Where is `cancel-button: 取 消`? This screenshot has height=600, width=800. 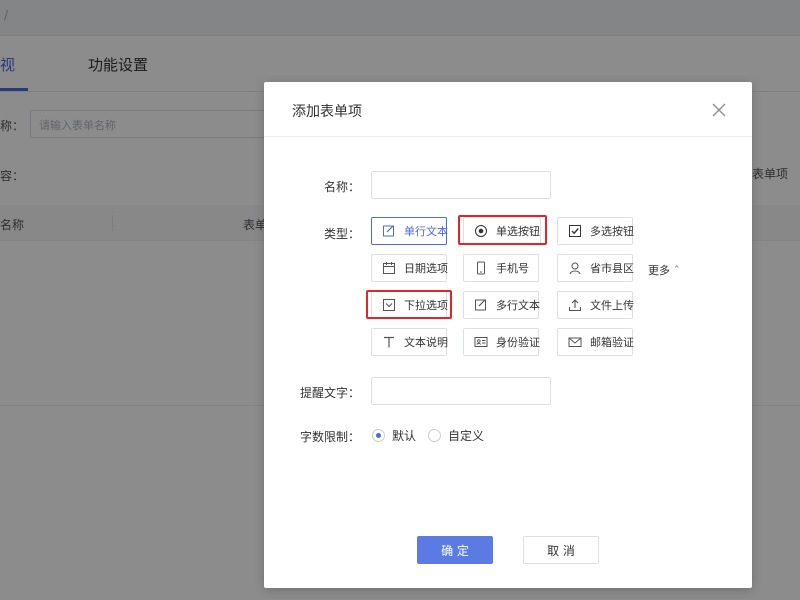
cancel-button: 取 消 is located at coordinates (561, 550).